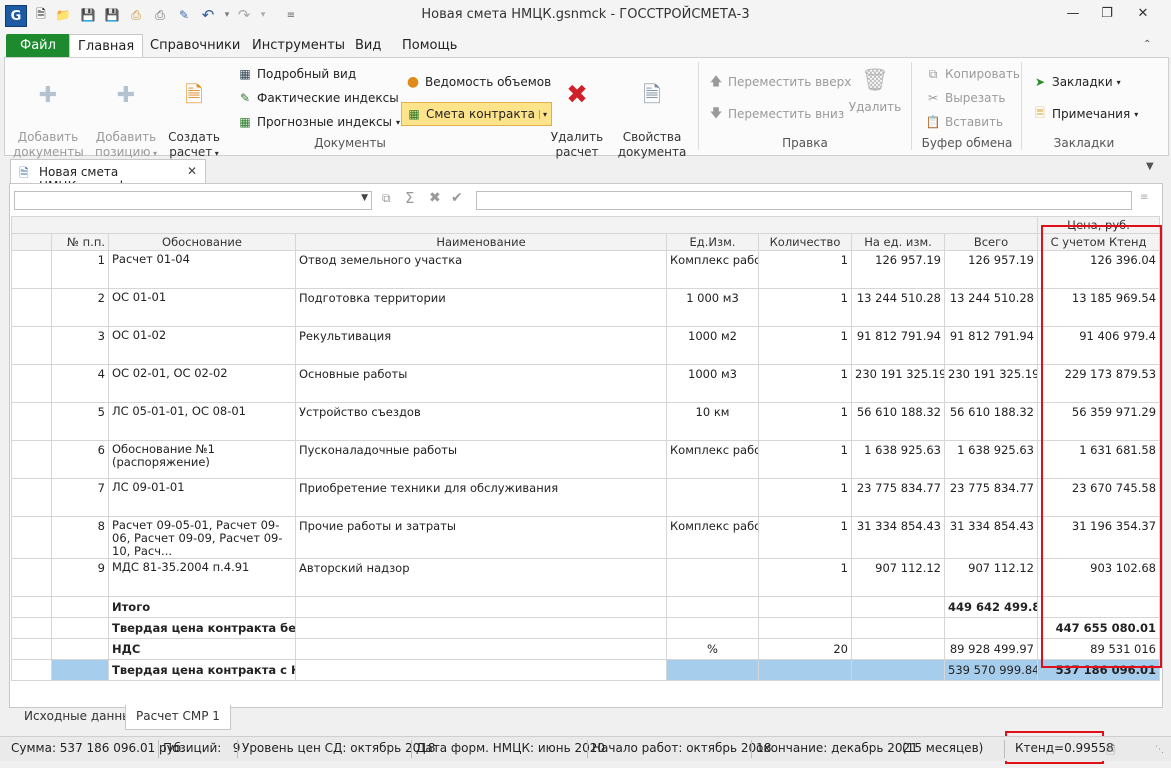  I want to click on col-header-total: Всего, so click(991, 242).